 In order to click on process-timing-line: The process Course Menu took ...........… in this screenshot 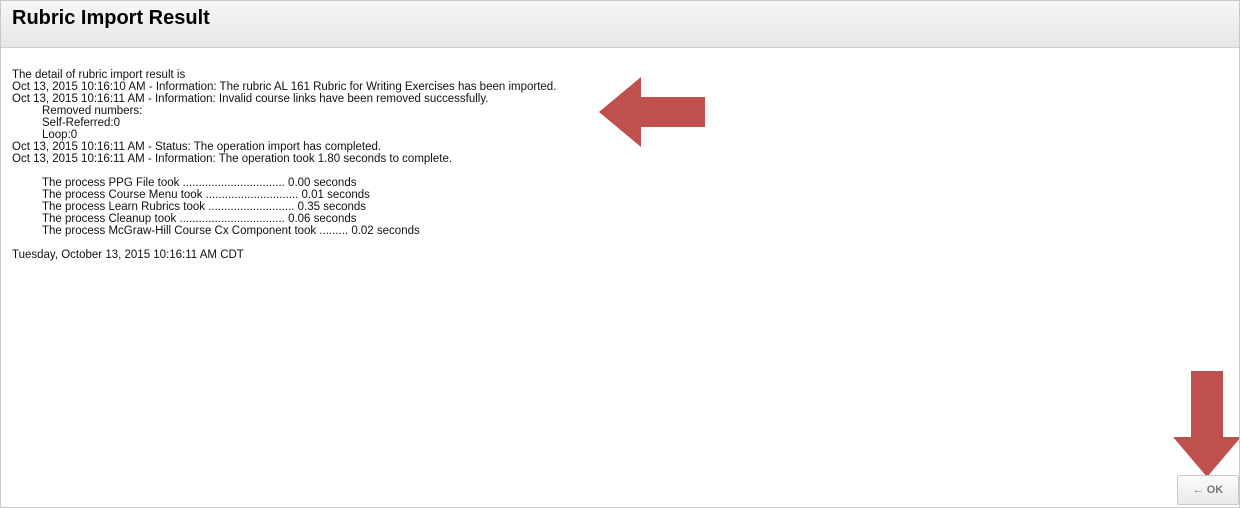, I will do `click(206, 195)`.